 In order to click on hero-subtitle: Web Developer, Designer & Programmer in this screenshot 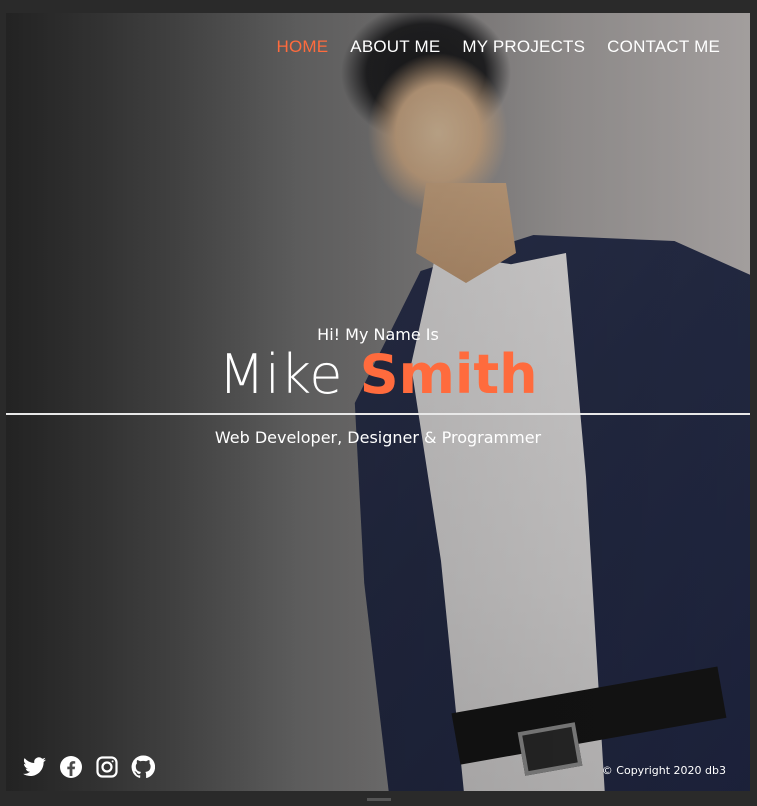, I will do `click(378, 437)`.